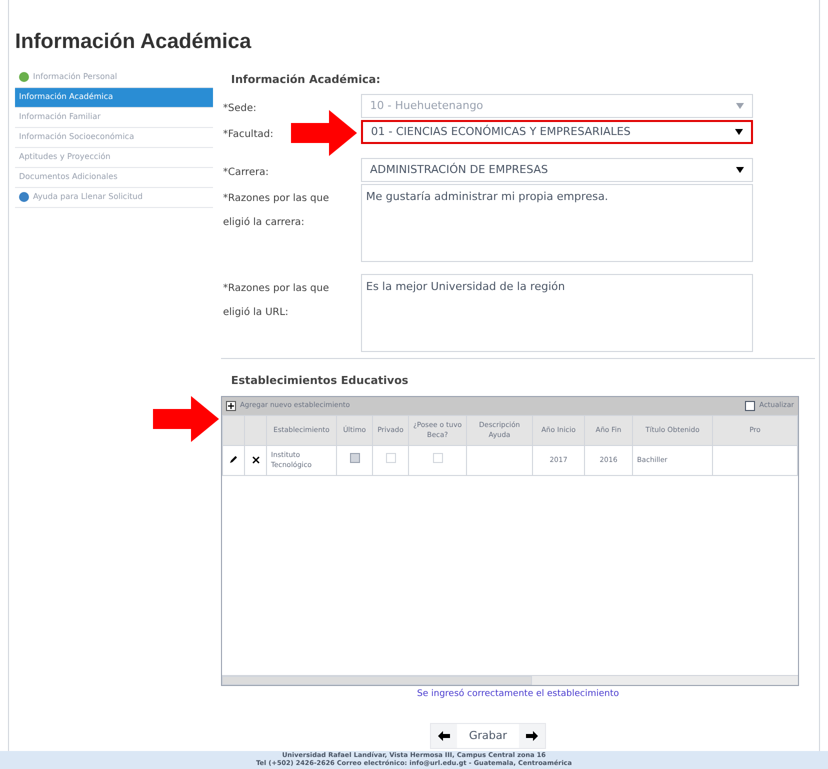  What do you see at coordinates (518, 694) in the screenshot?
I see `success-message: Se ingresó correctamente el establecimiento` at bounding box center [518, 694].